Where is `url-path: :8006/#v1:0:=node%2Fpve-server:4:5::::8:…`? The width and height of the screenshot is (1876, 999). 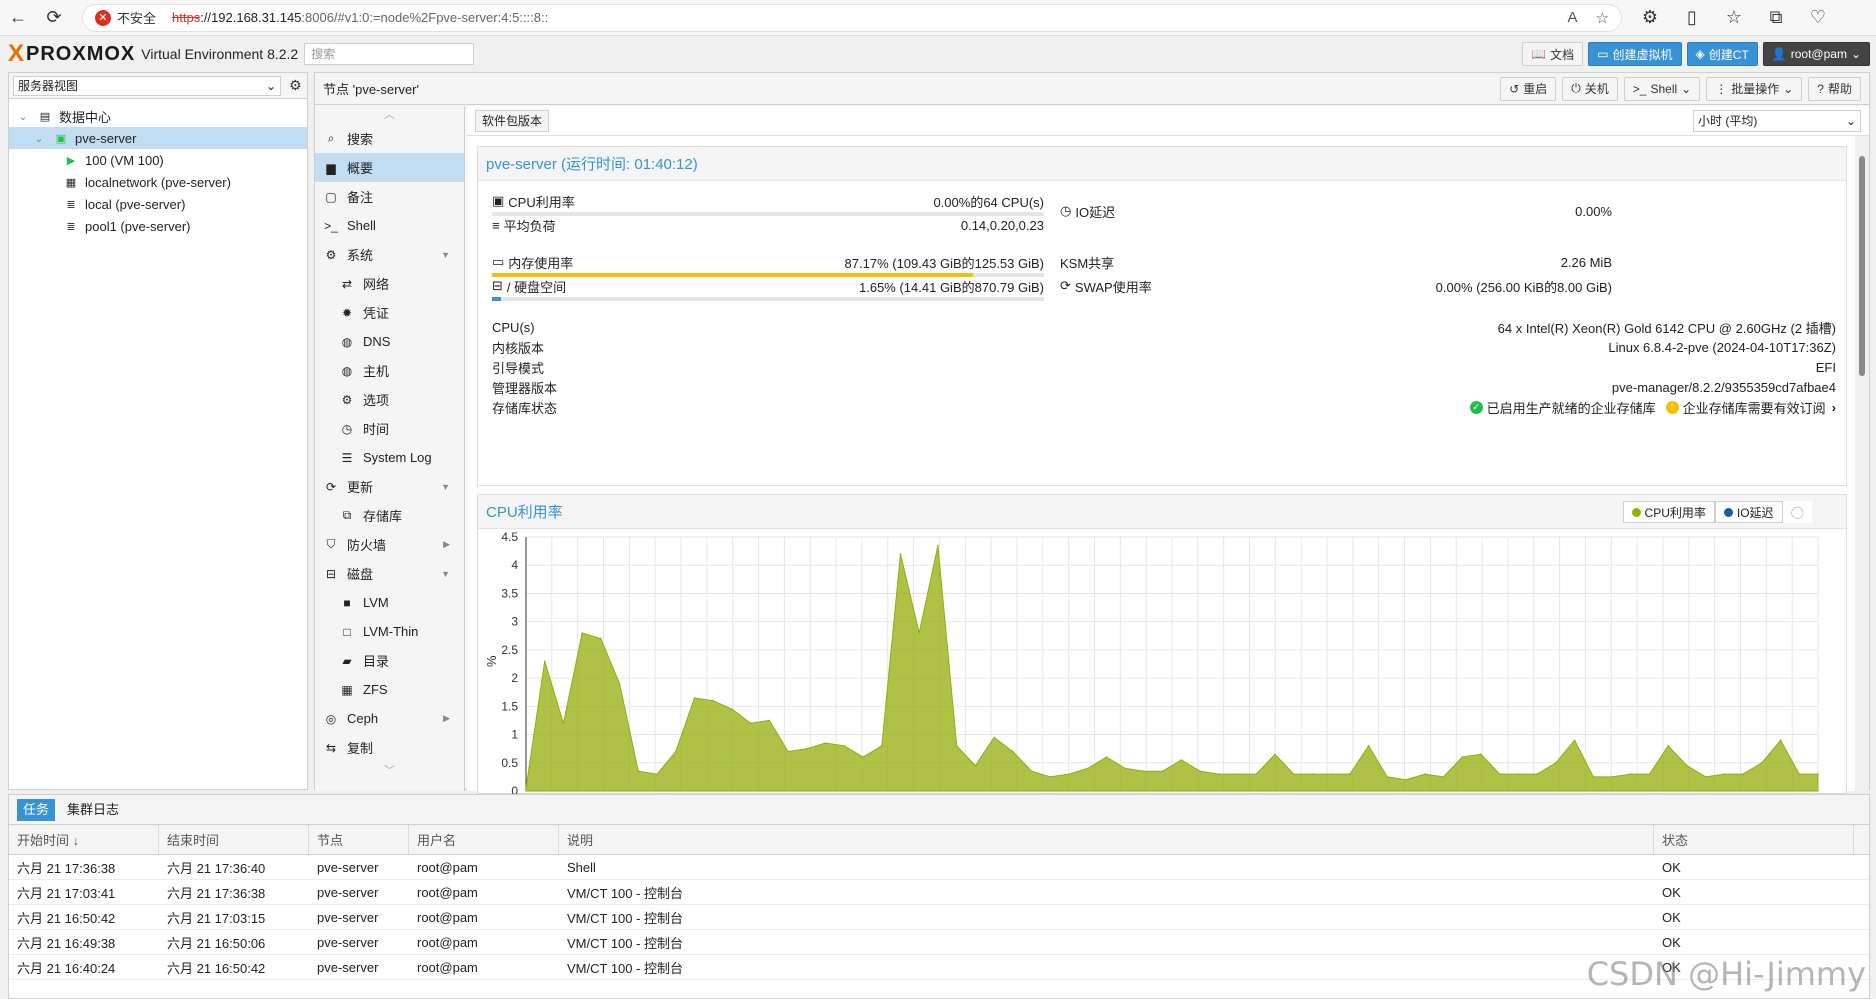 url-path: :8006/#v1:0:=node%2Fpve-server:4:5::::8:… is located at coordinates (425, 17).